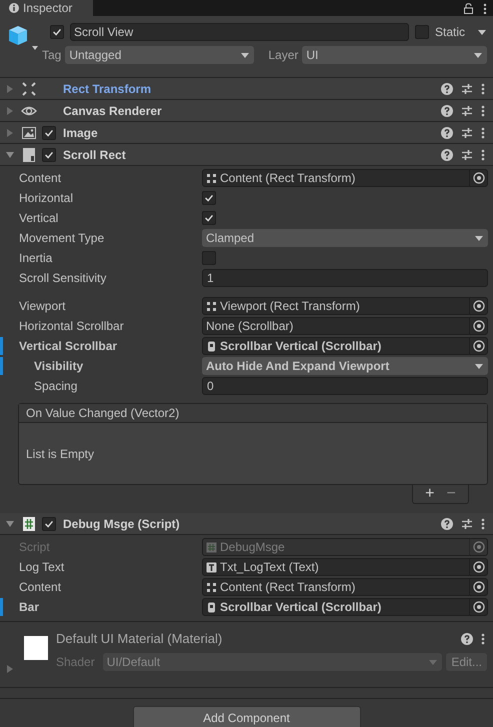 The image size is (493, 727). I want to click on component-header: Scroll Rect, so click(246, 155).